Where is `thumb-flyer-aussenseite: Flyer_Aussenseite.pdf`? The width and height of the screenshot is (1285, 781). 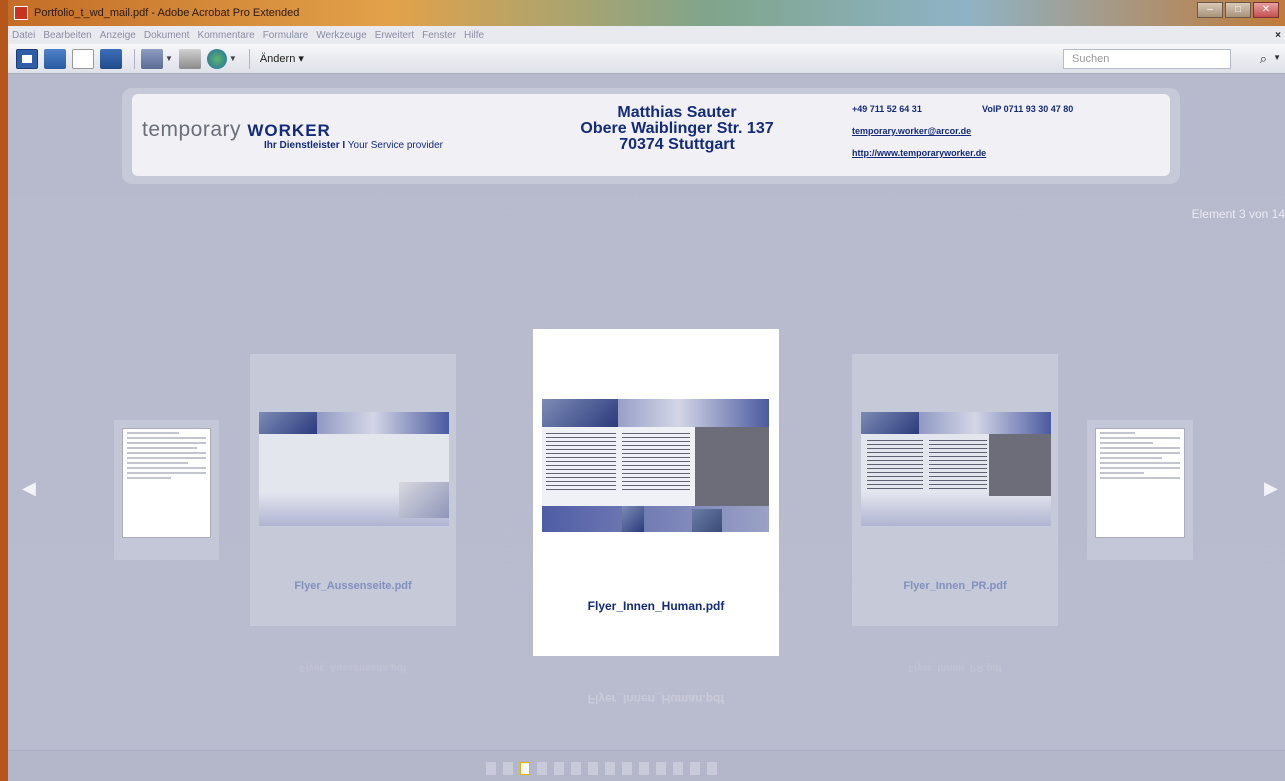 thumb-flyer-aussenseite: Flyer_Aussenseite.pdf is located at coordinates (353, 490).